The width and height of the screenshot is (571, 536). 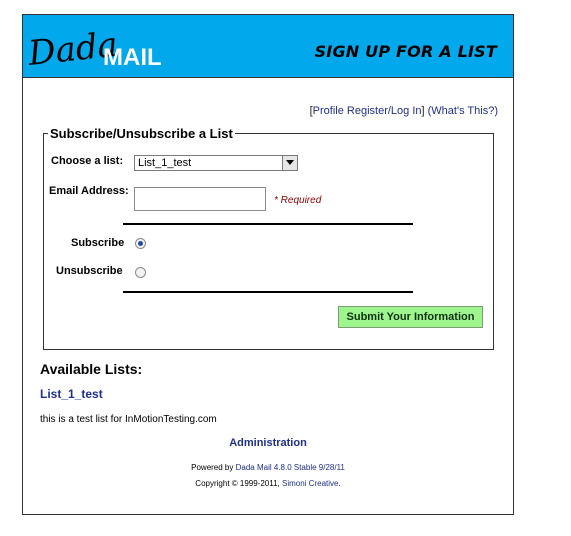 I want to click on header-banner: Dada MAIL SIGN UP FOR A LIST, so click(x=268, y=46).